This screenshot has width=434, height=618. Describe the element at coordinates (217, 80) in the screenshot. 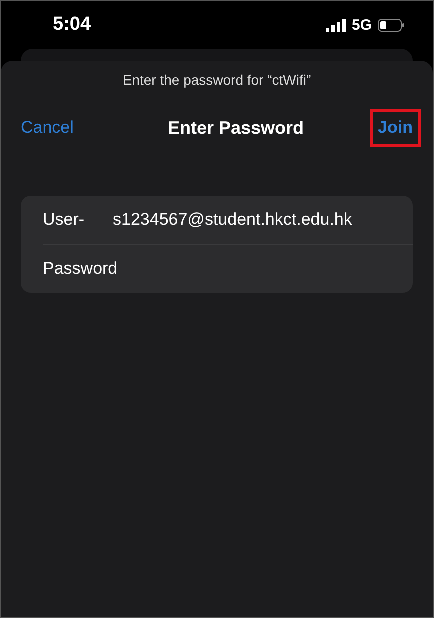

I see `prompt-text: Enter the password for “ctWifi”` at that location.